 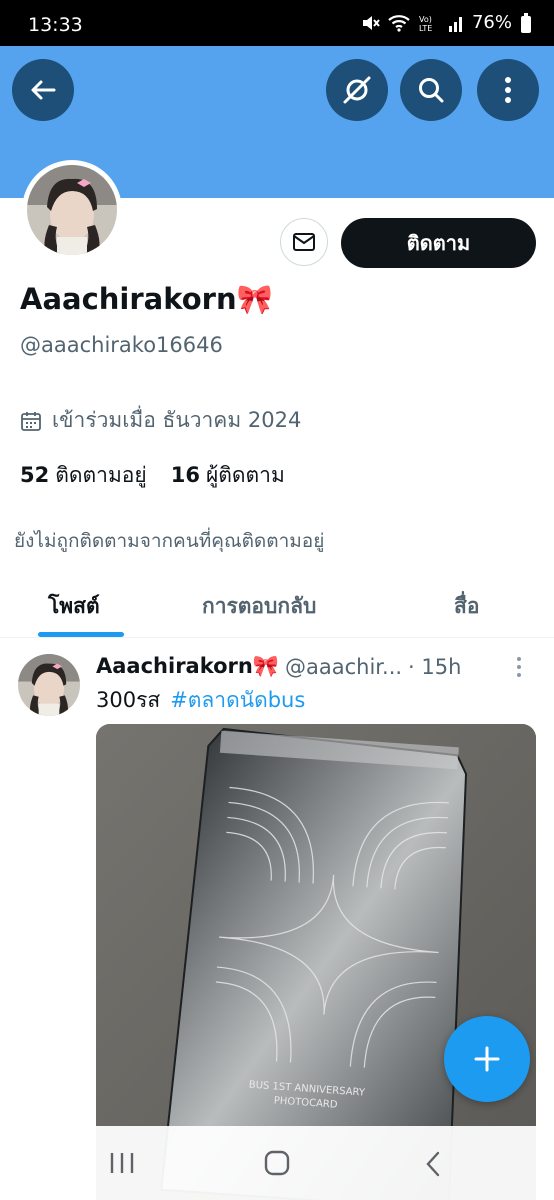 I want to click on more-options-button, so click(x=508, y=90).